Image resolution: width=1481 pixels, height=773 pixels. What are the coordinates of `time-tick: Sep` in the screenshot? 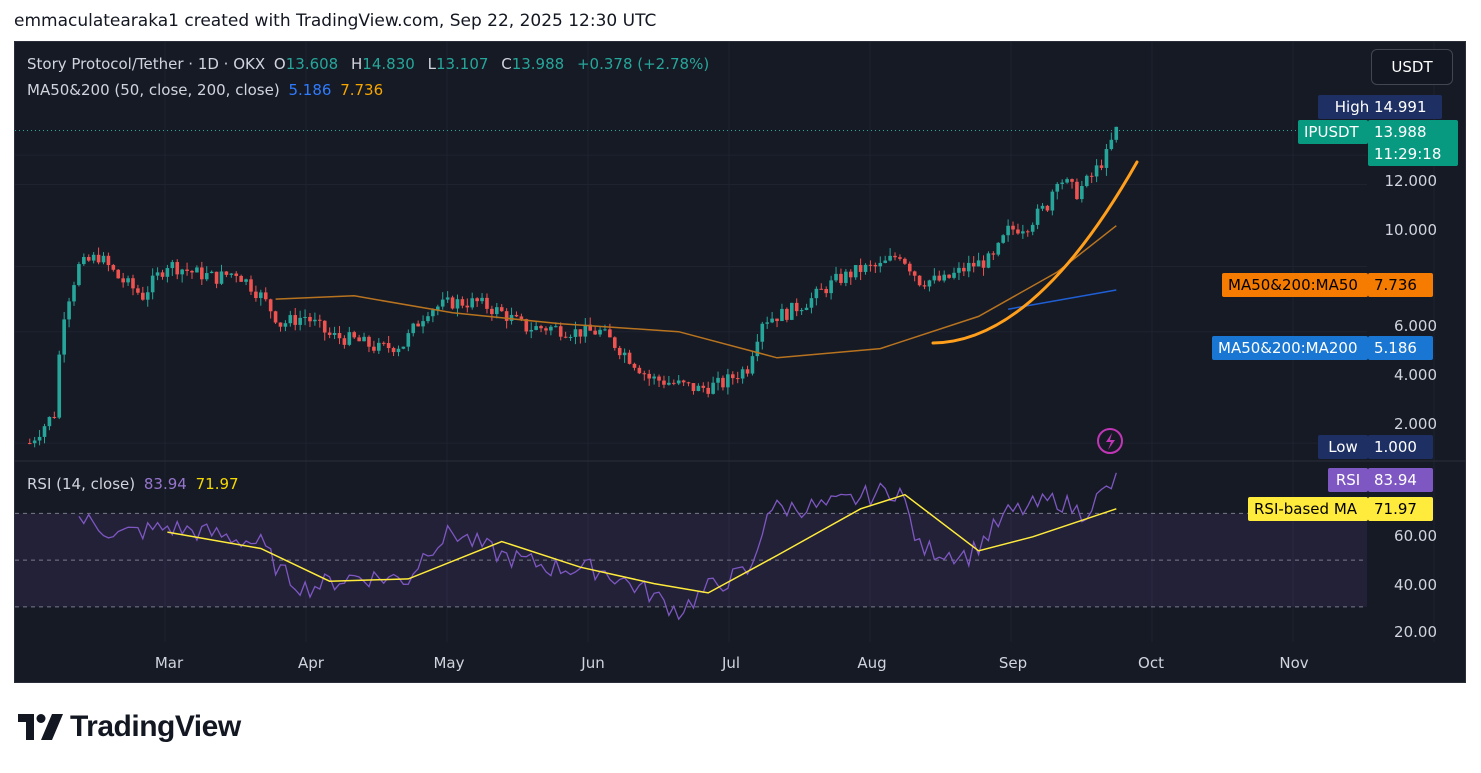 It's located at (1013, 663).